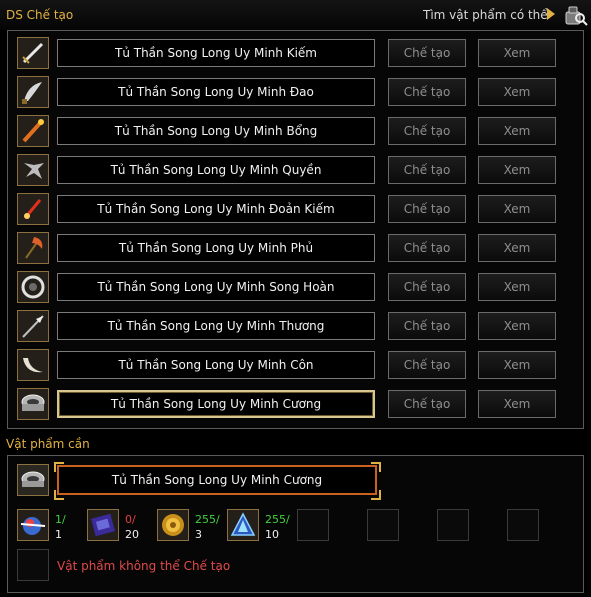  Describe the element at coordinates (60, 519) in the screenshot. I see `material-have-count: 1/` at that location.